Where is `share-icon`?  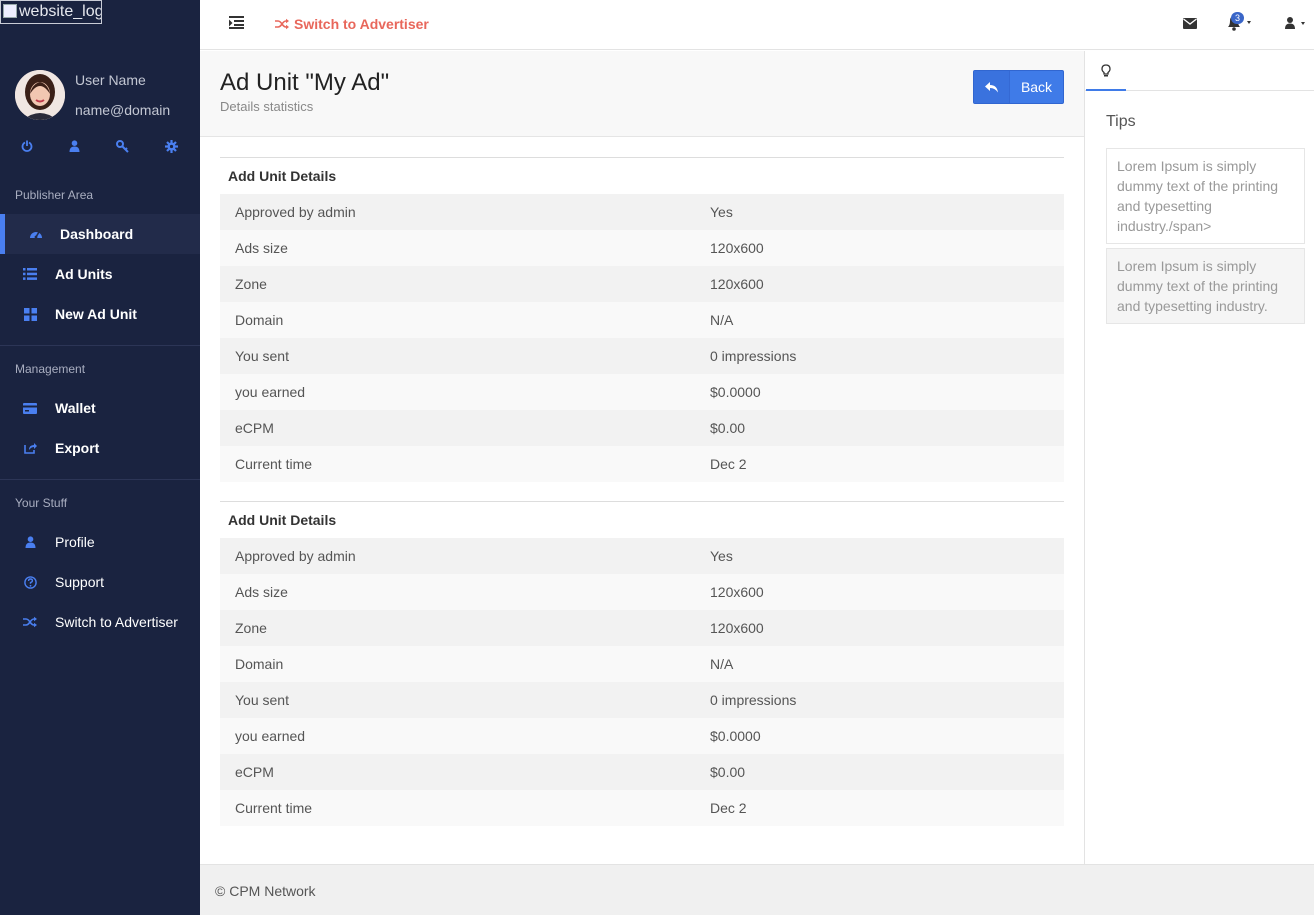 share-icon is located at coordinates (30, 448).